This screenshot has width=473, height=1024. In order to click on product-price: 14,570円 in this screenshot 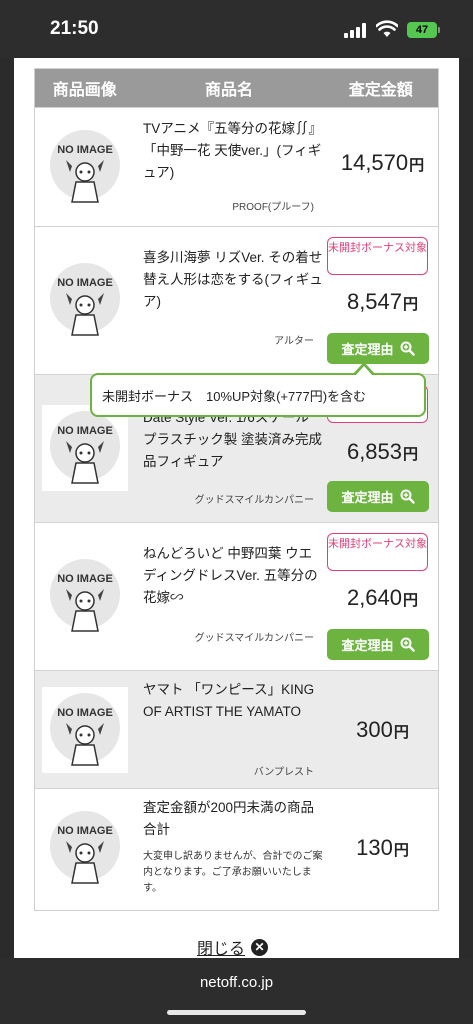, I will do `click(382, 163)`.